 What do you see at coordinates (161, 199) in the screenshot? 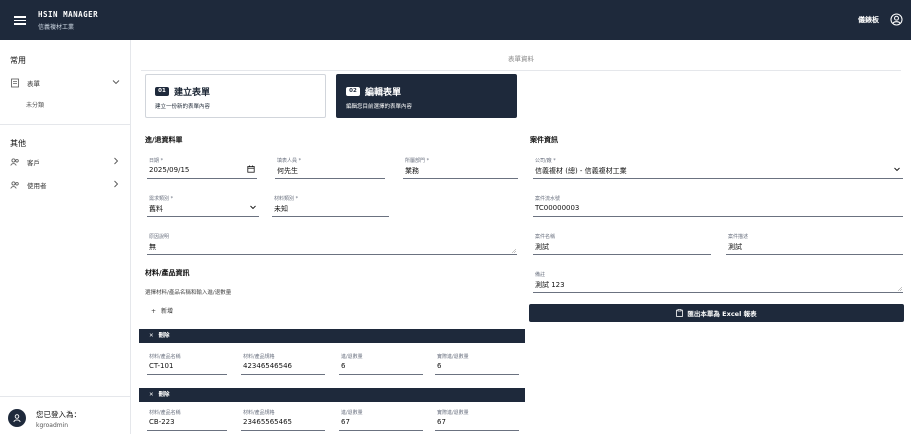
I see `field-label: 需求類別 *` at bounding box center [161, 199].